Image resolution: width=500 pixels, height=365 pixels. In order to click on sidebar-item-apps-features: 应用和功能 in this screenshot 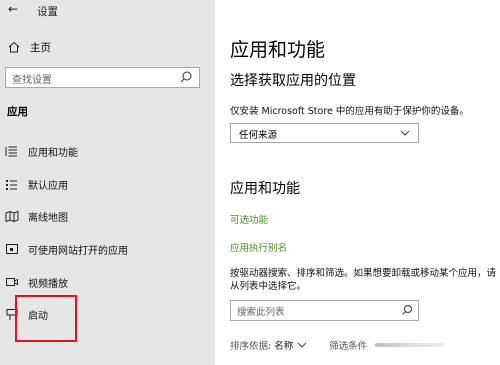, I will do `click(41, 151)`.